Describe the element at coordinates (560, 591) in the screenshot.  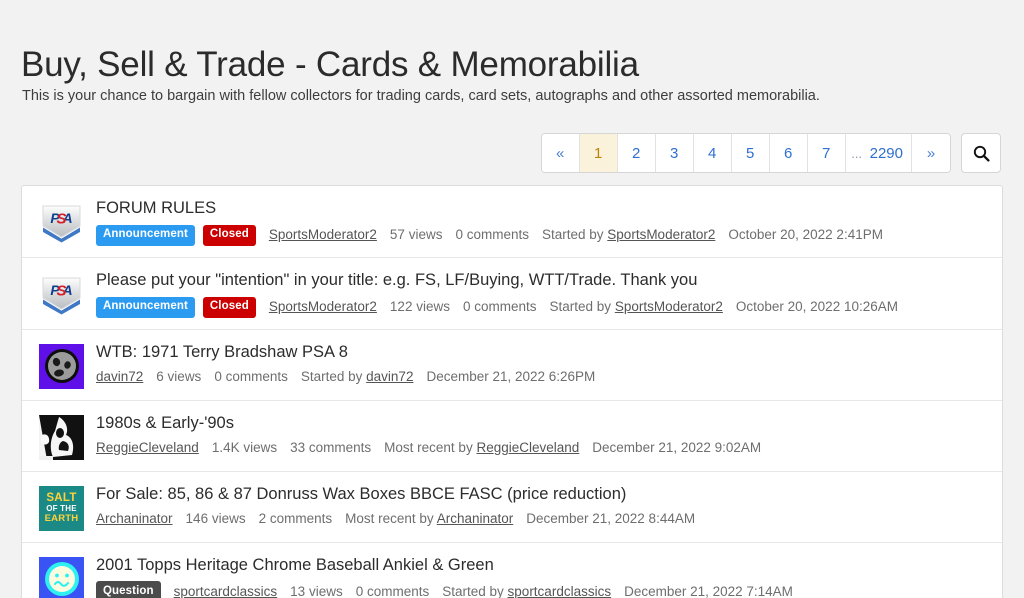
I see `thread-activity-user: sportcardclassics` at that location.